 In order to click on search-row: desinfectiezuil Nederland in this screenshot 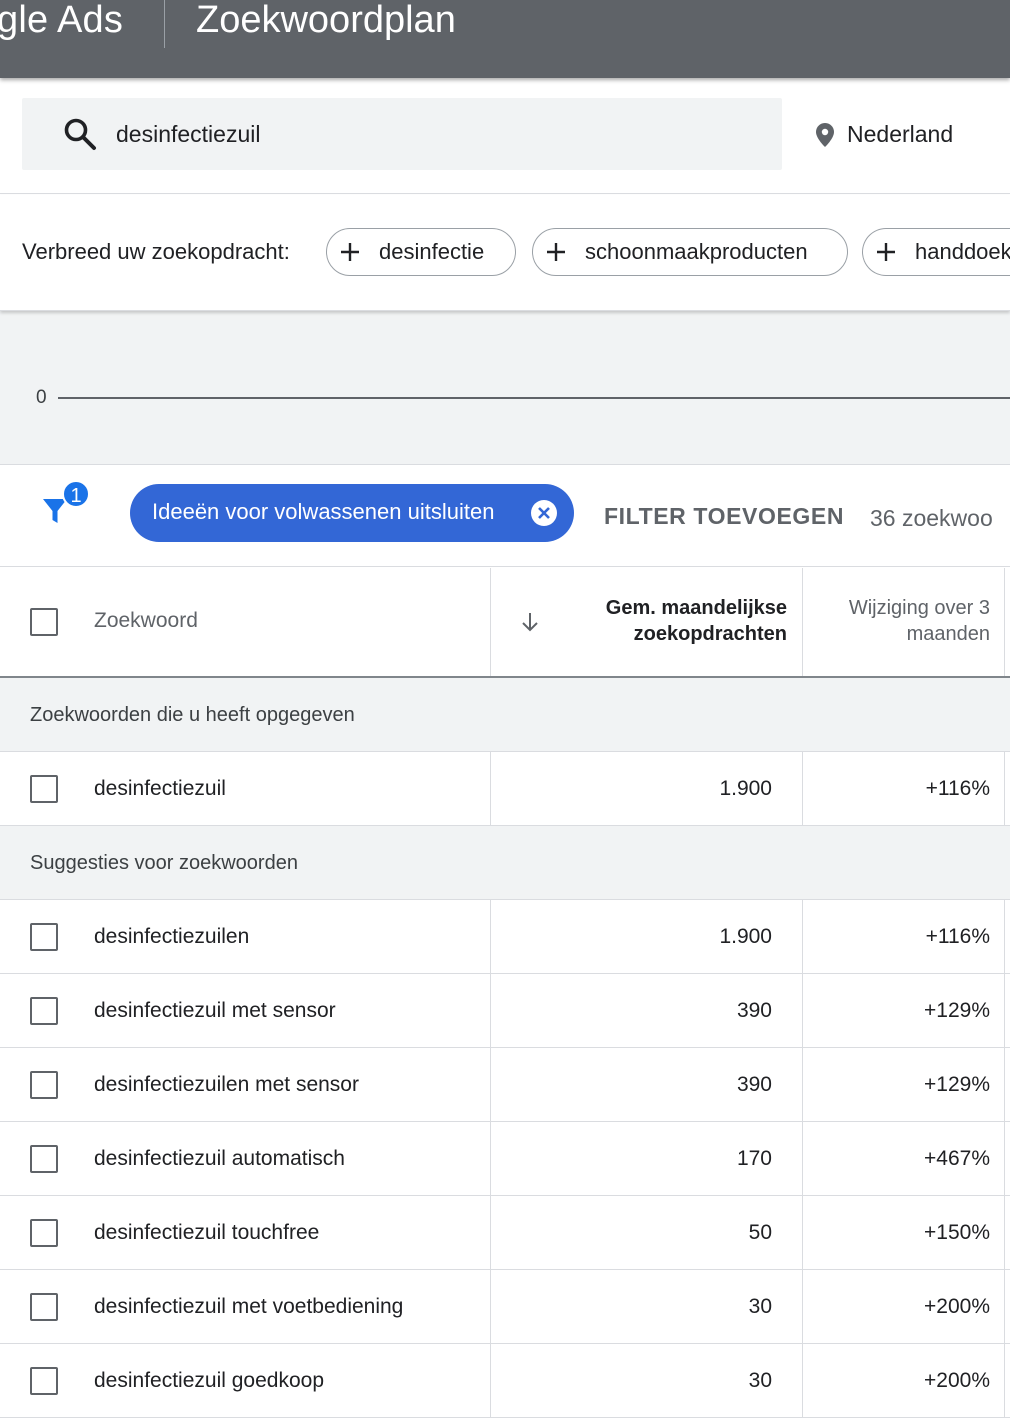, I will do `click(505, 136)`.